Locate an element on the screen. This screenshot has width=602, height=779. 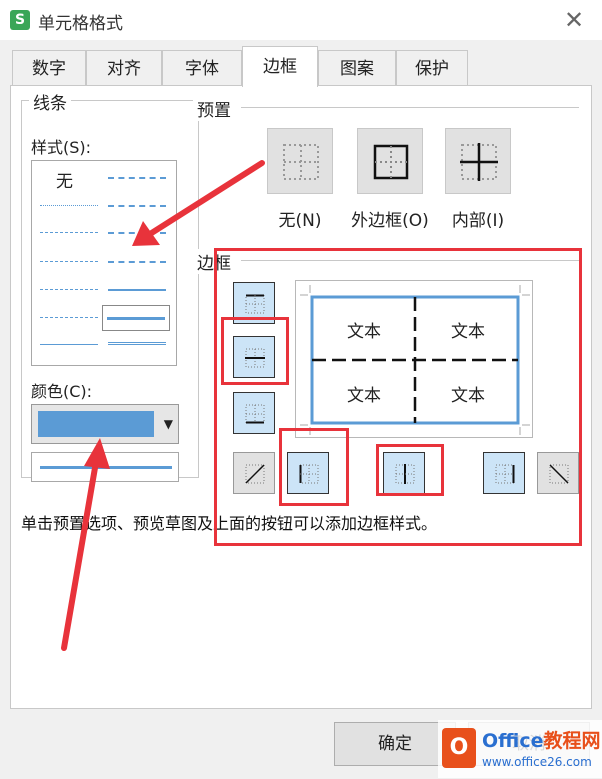
watermark-url: www.office26.com is located at coordinates (537, 762).